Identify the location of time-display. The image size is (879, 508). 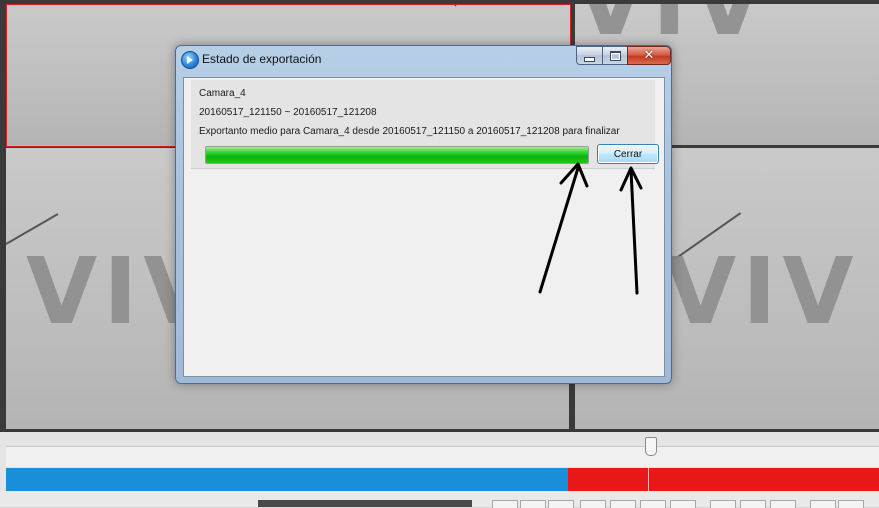
(365, 503).